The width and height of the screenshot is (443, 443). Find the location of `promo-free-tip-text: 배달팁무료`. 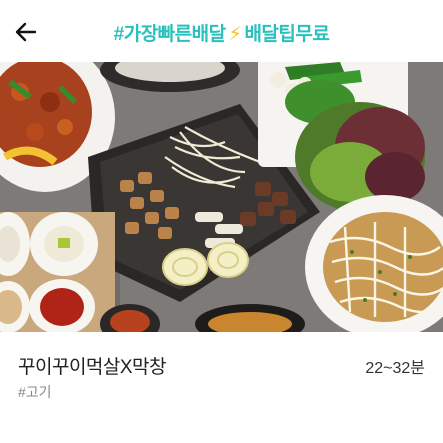

promo-free-tip-text: 배달팁무료 is located at coordinates (287, 34).